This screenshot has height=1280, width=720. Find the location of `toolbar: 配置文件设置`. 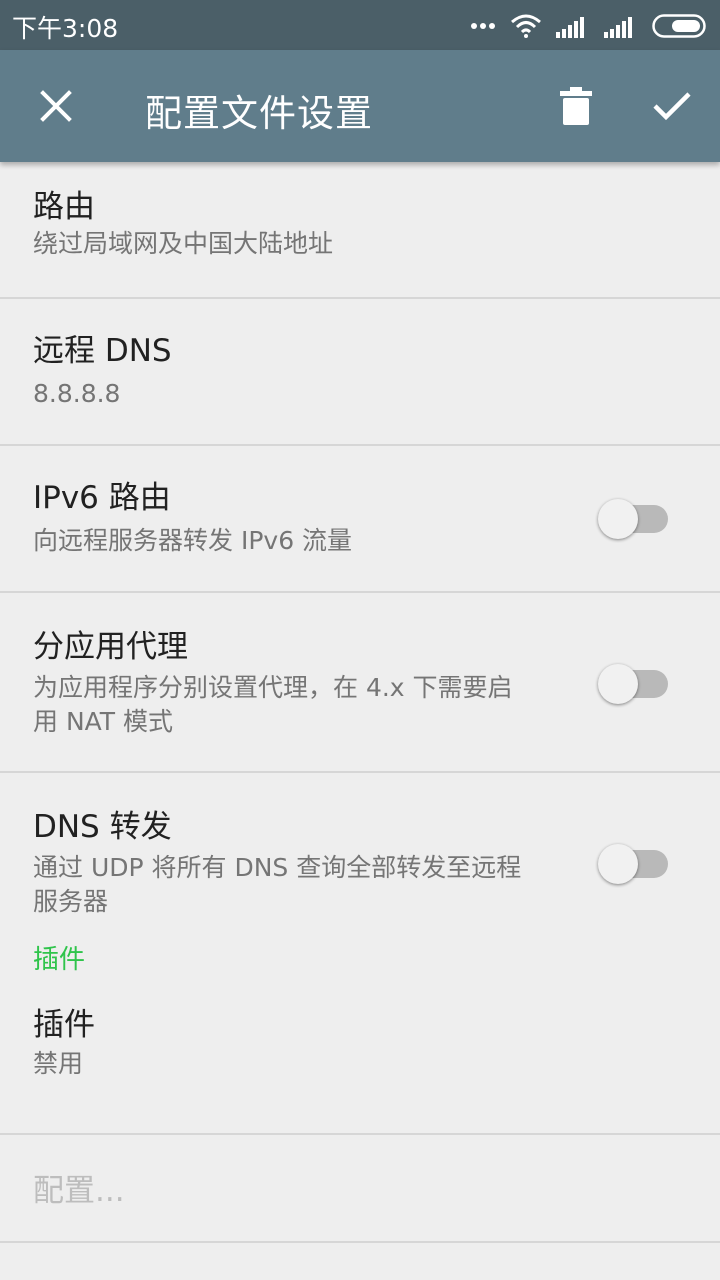

toolbar: 配置文件设置 is located at coordinates (360, 106).